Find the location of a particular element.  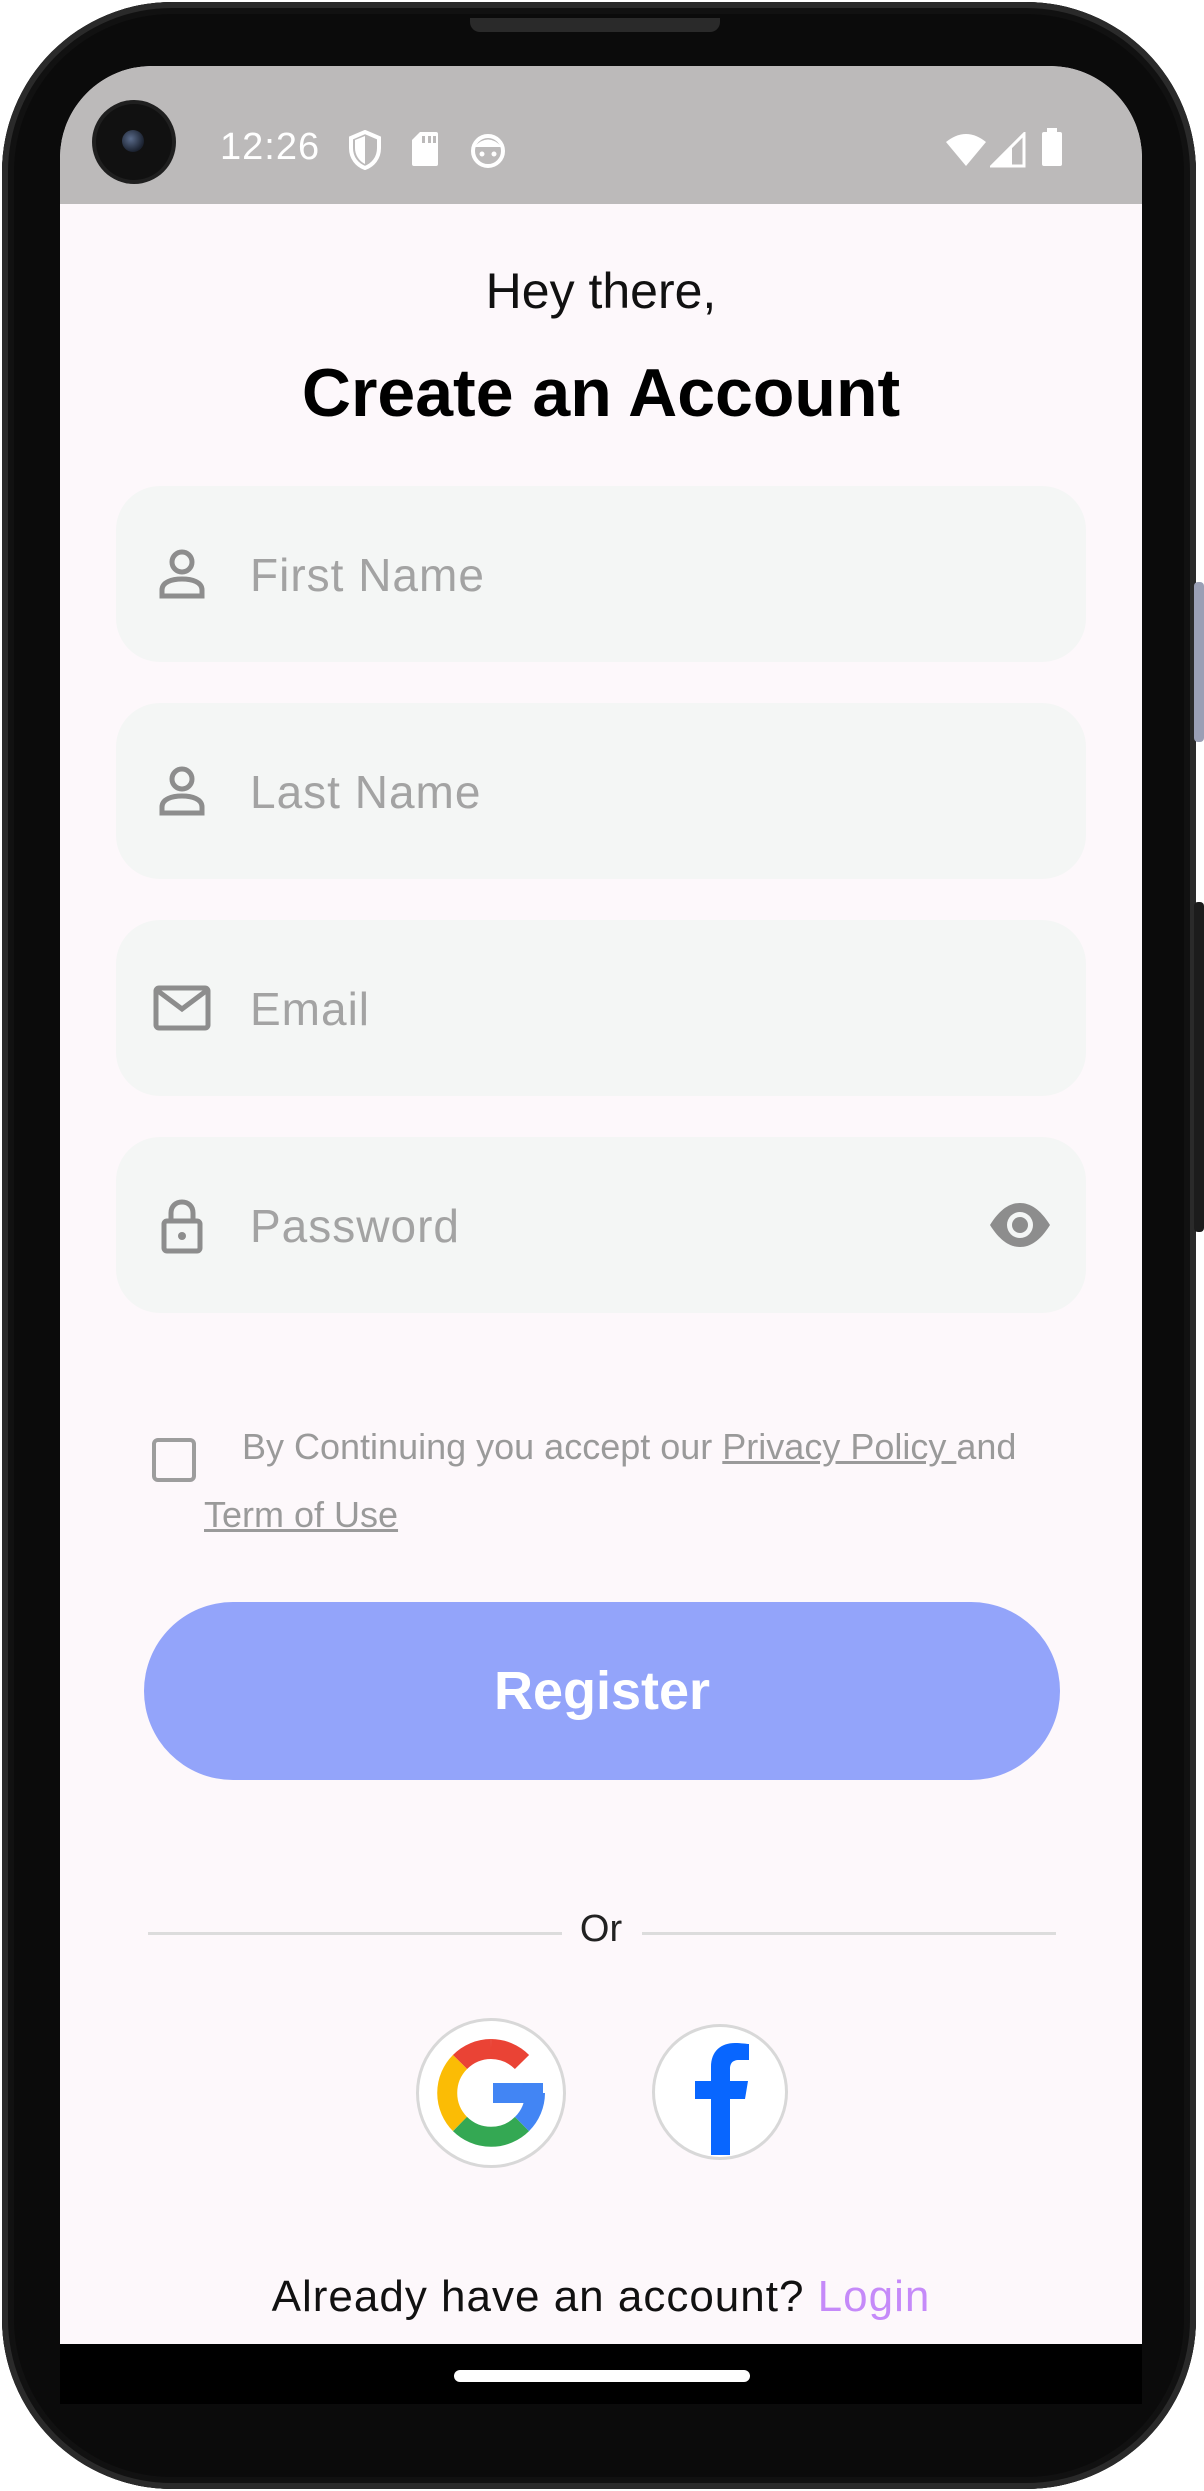

page-title: Create an Account is located at coordinates (601, 393).